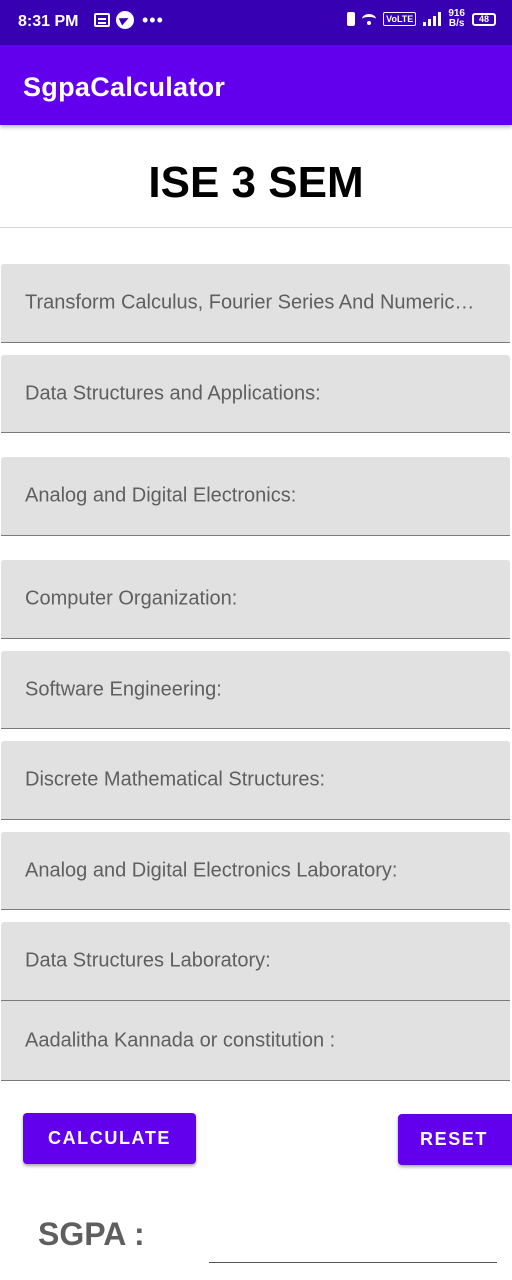 The height and width of the screenshot is (1280, 512). Describe the element at coordinates (421, 19) in the screenshot. I see `system-icons: VoLTE 916 B/s 48` at that location.